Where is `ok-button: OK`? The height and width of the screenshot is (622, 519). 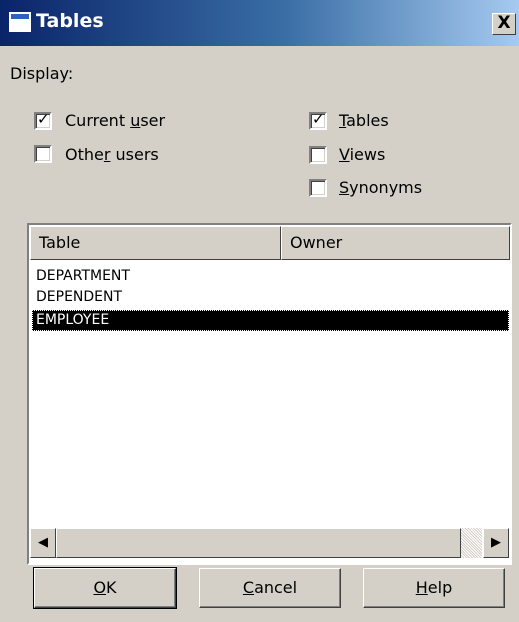
ok-button: OK is located at coordinates (105, 588).